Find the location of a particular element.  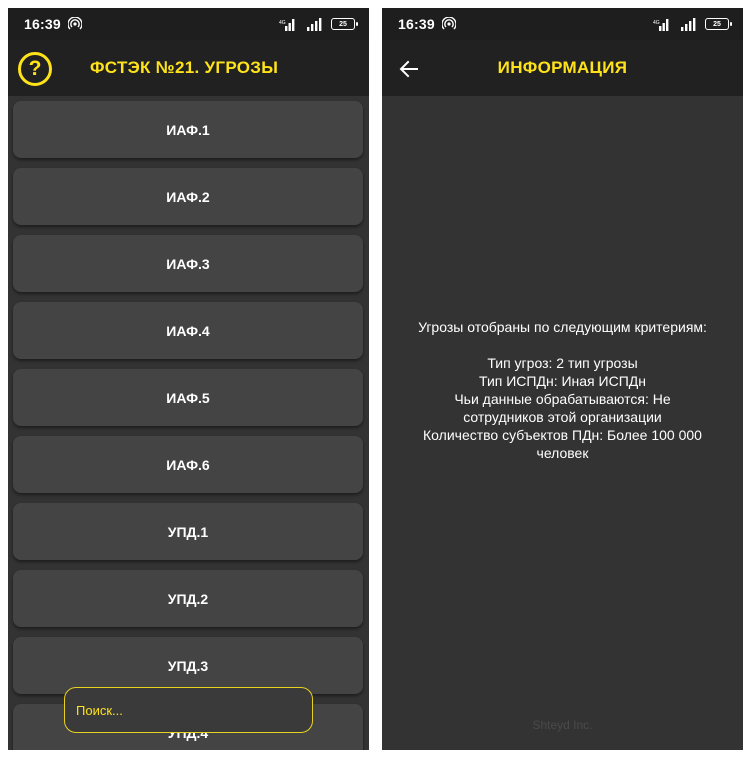

criteria-intro: Угрозы отобраны по следующим критериям: is located at coordinates (562, 327).